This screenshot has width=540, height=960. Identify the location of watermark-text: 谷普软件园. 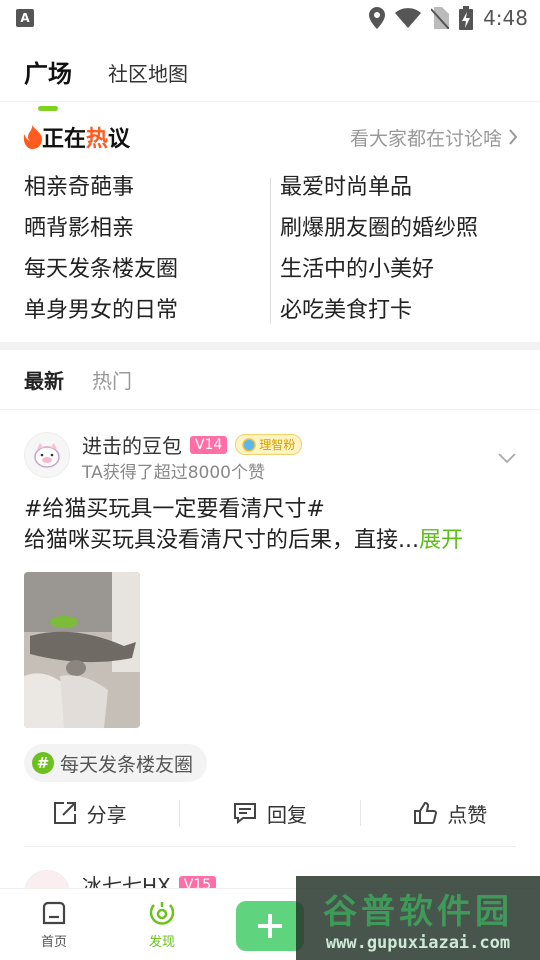
(418, 911).